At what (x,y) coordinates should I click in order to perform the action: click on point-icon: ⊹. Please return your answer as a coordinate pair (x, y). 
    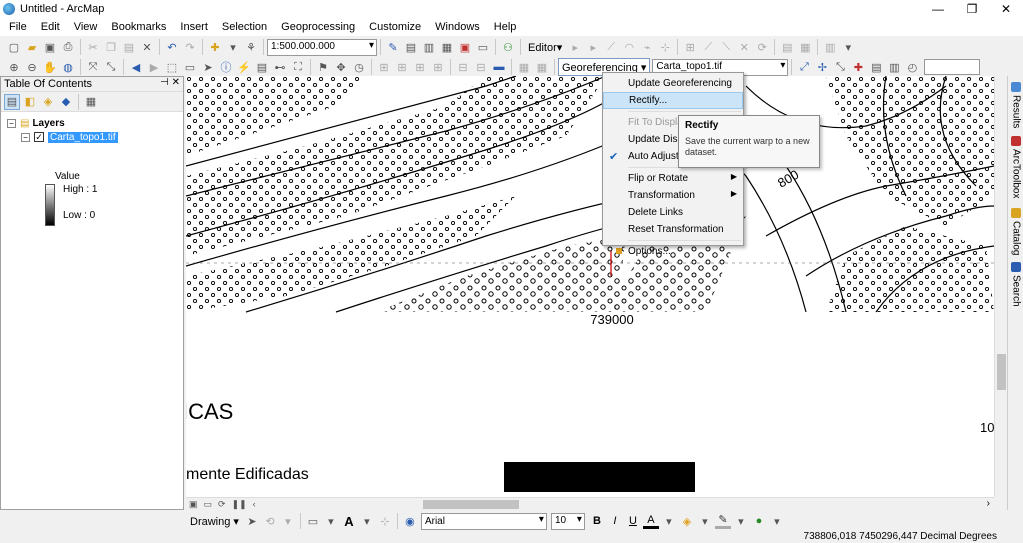
    Looking at the image, I should click on (665, 47).